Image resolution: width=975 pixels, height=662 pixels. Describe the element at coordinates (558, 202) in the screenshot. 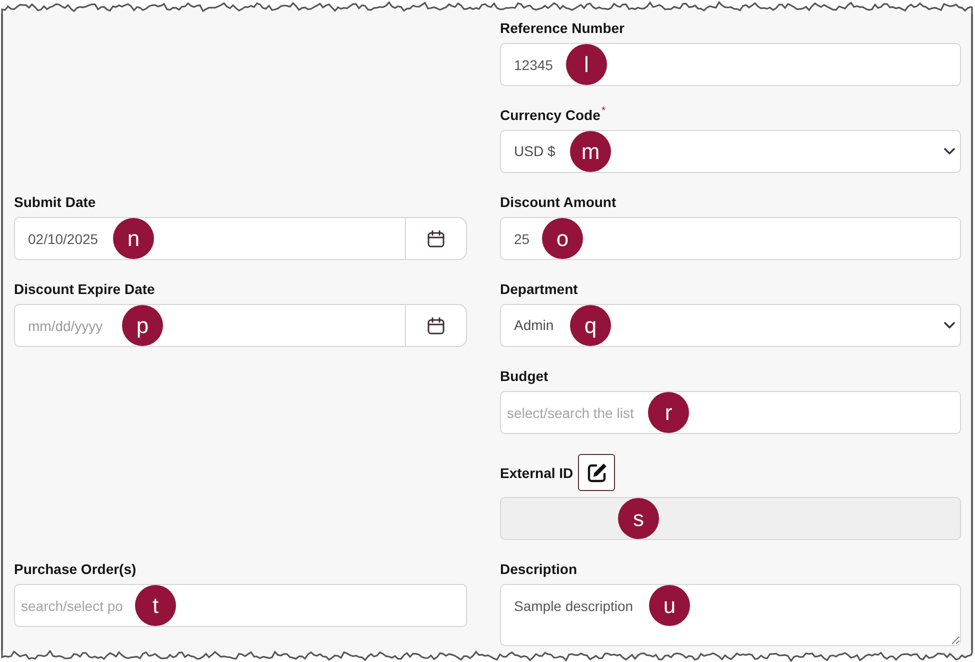

I see `field-label: Discount Amount` at that location.